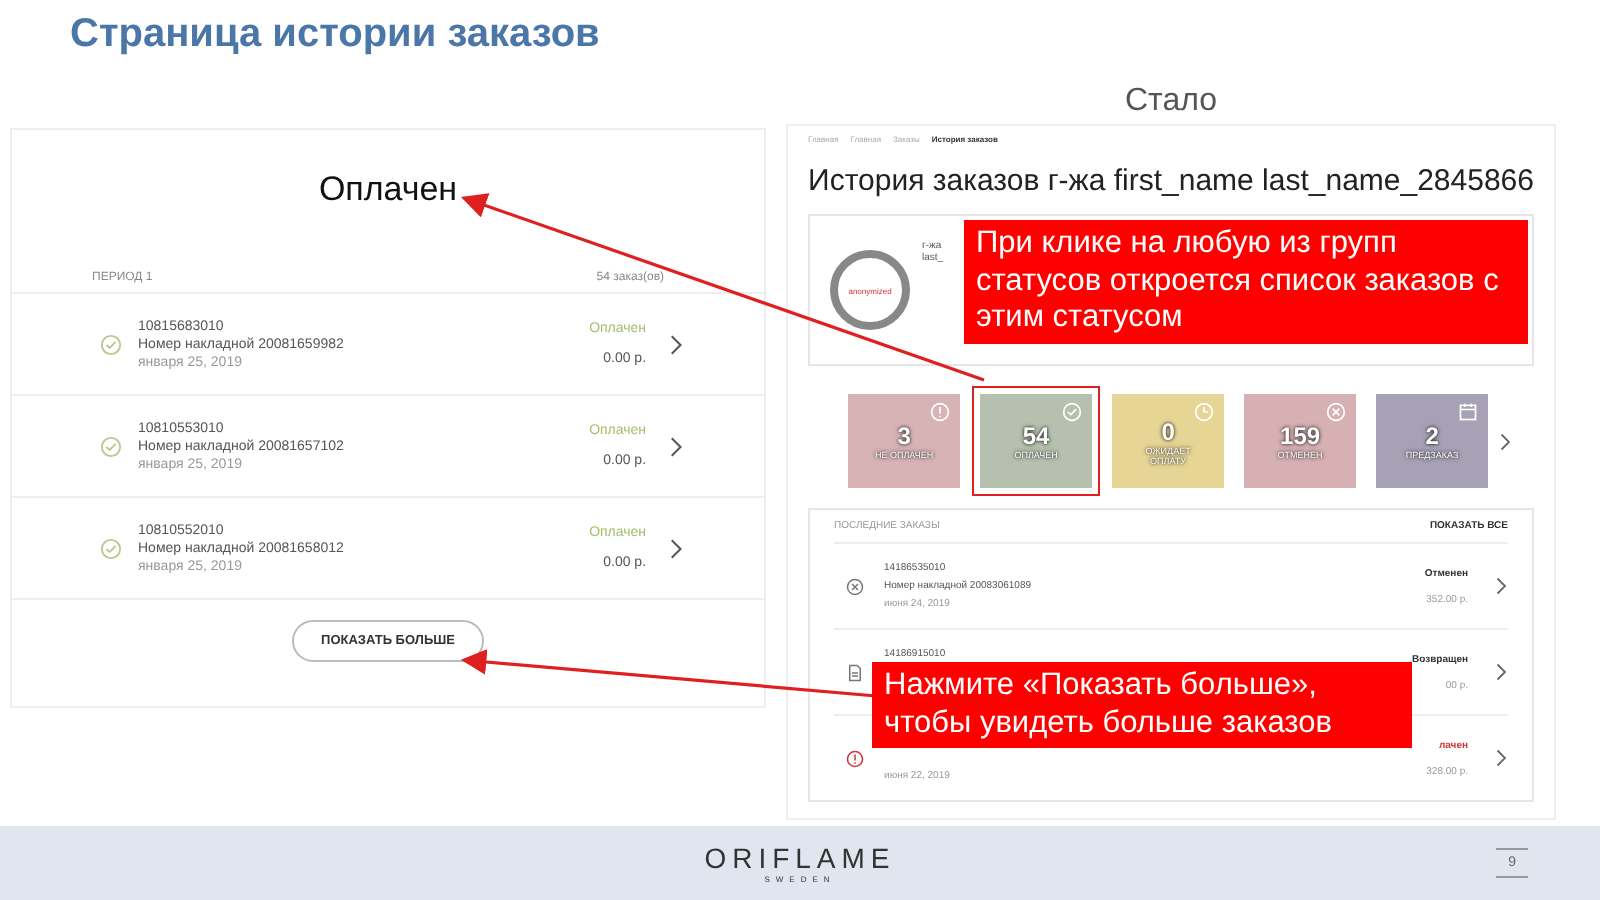 The image size is (1600, 900). Describe the element at coordinates (1036, 436) in the screenshot. I see `tile-count: 54` at that location.